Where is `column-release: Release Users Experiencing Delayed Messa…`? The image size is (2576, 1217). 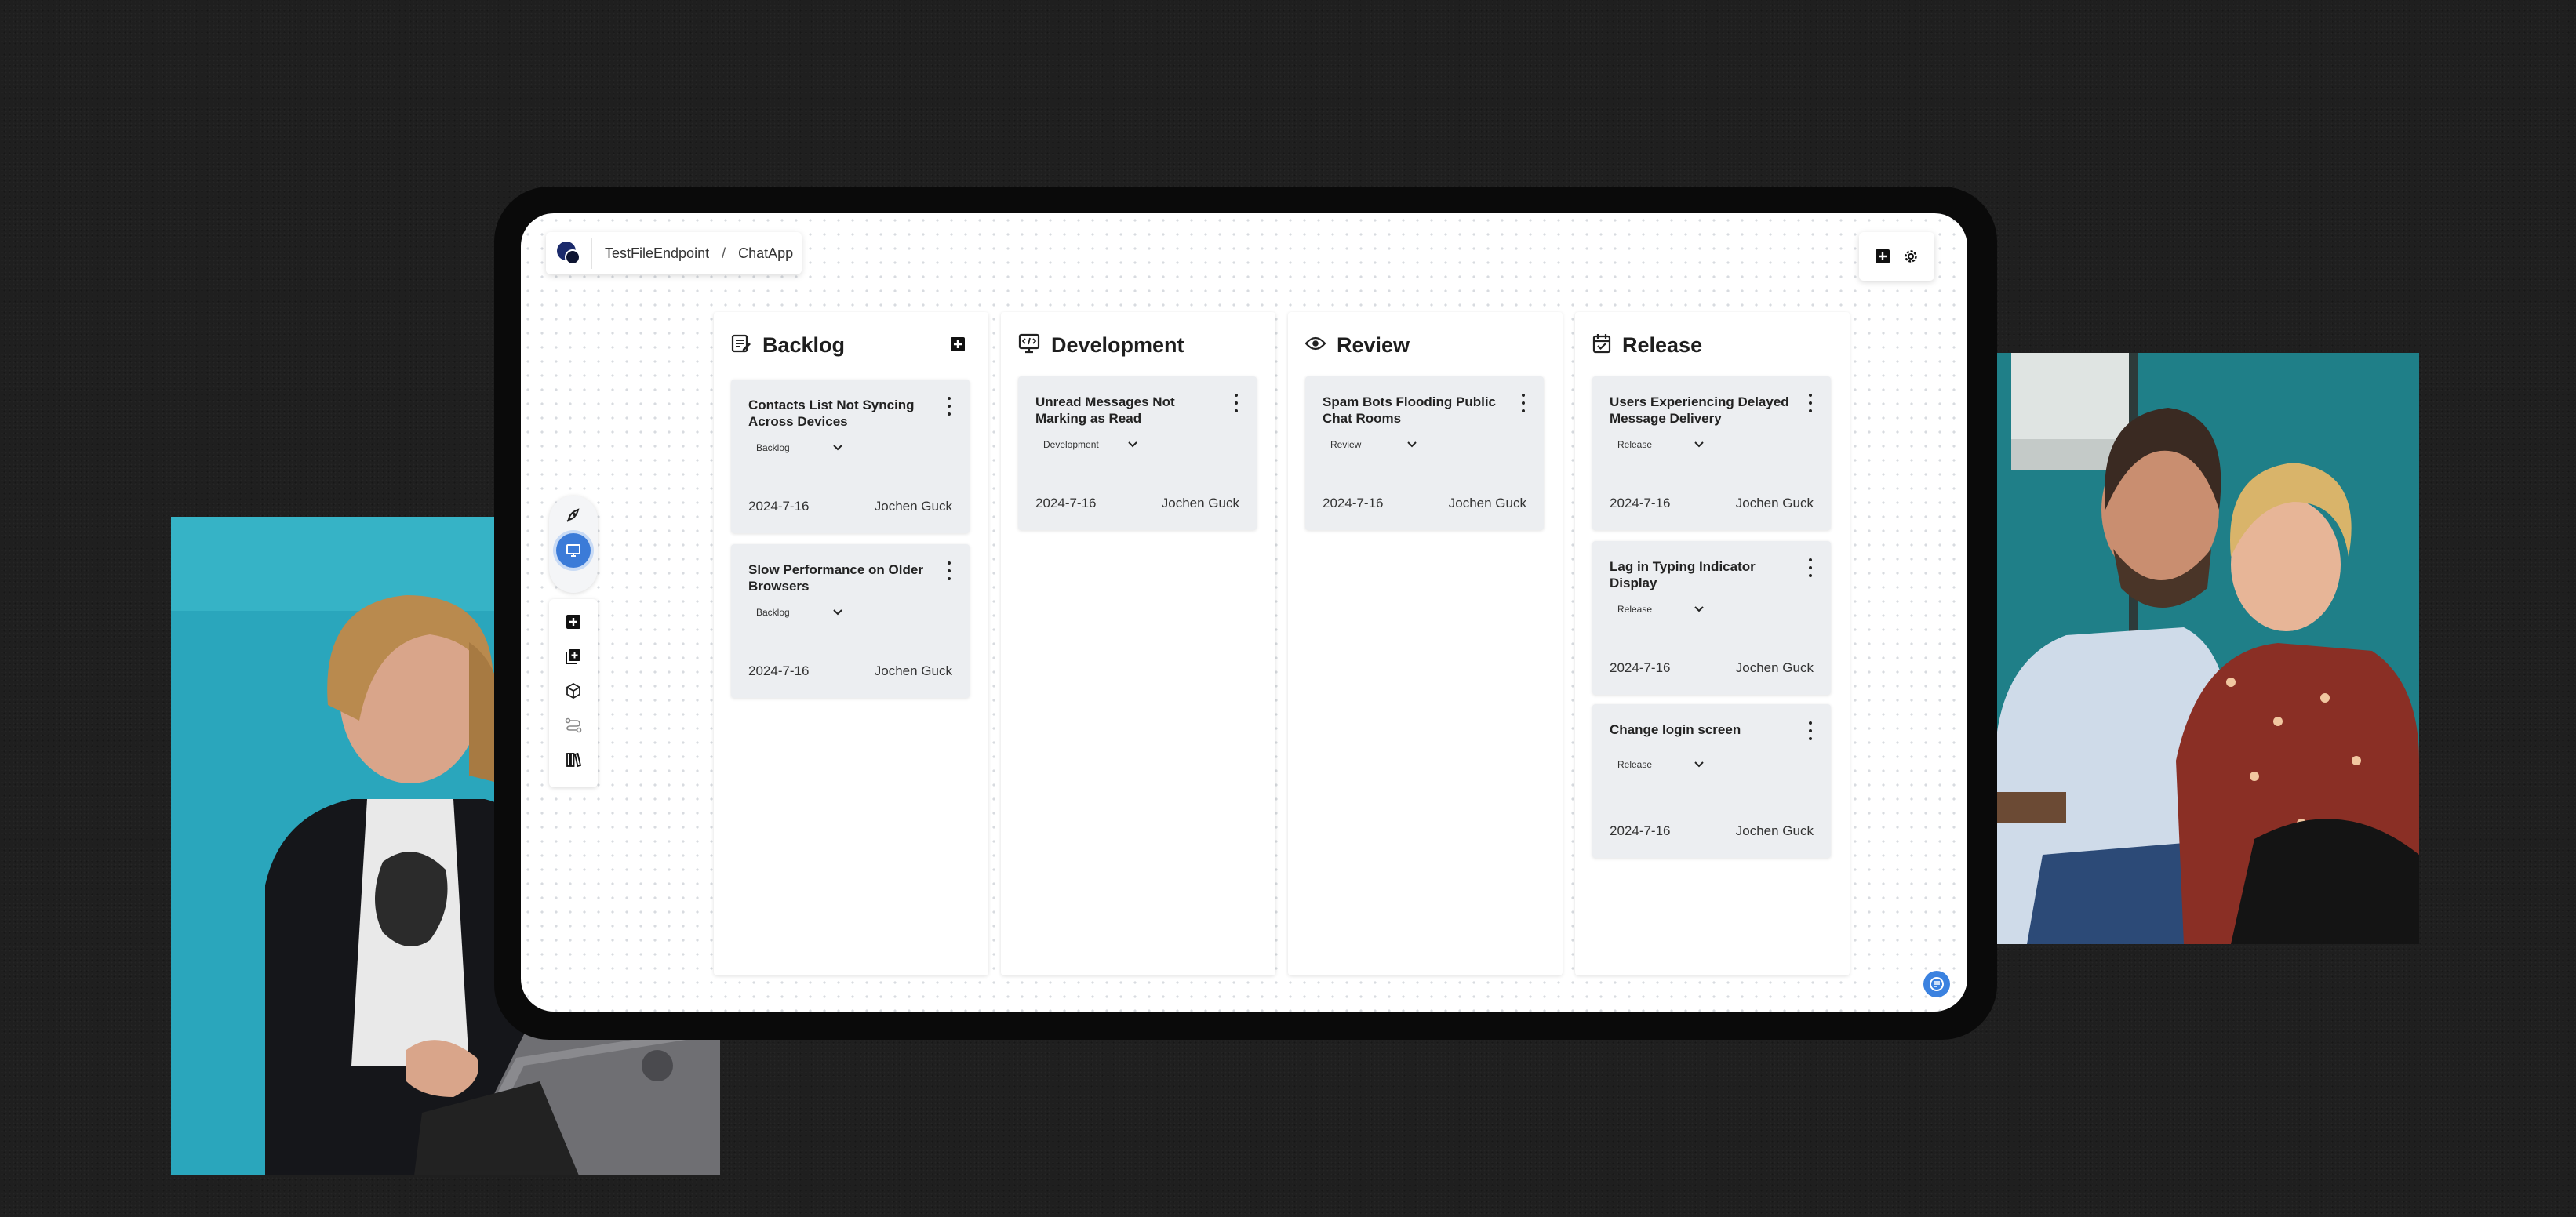
column-release: Release Users Experiencing Delayed Messa… is located at coordinates (1712, 643).